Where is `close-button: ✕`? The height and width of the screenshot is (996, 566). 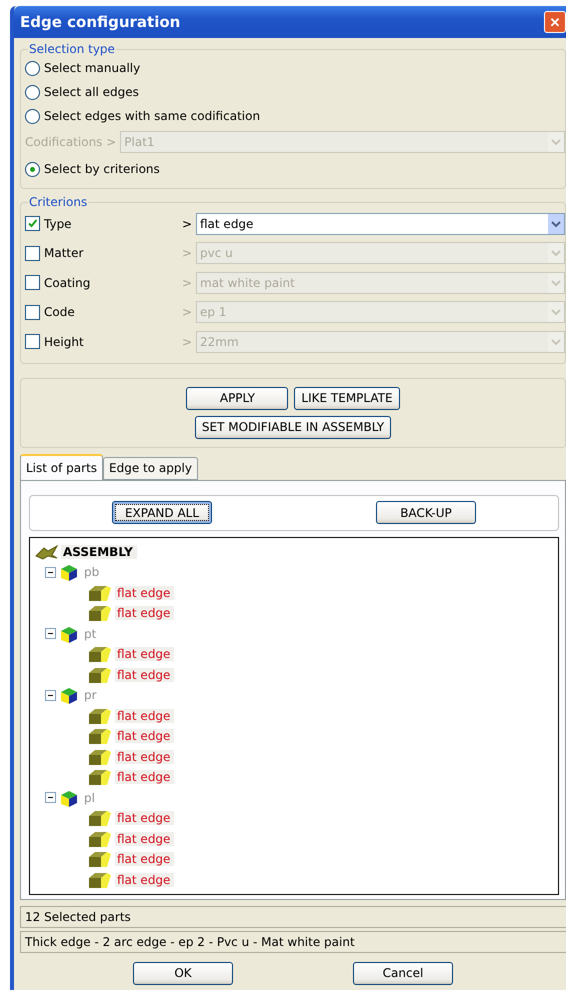
close-button: ✕ is located at coordinates (555, 22).